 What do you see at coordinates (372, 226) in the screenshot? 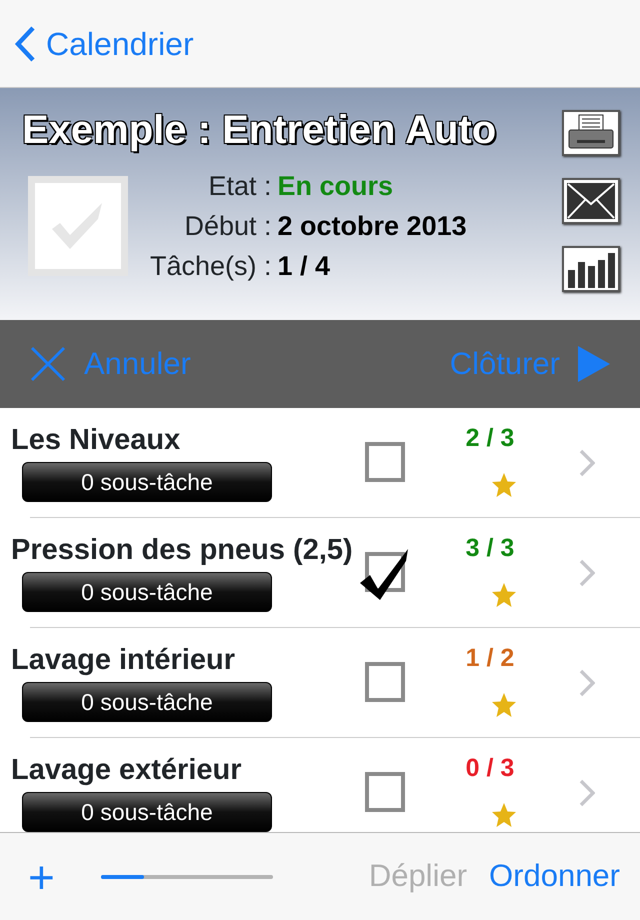
I see `field-value: 2 octobre 2013` at bounding box center [372, 226].